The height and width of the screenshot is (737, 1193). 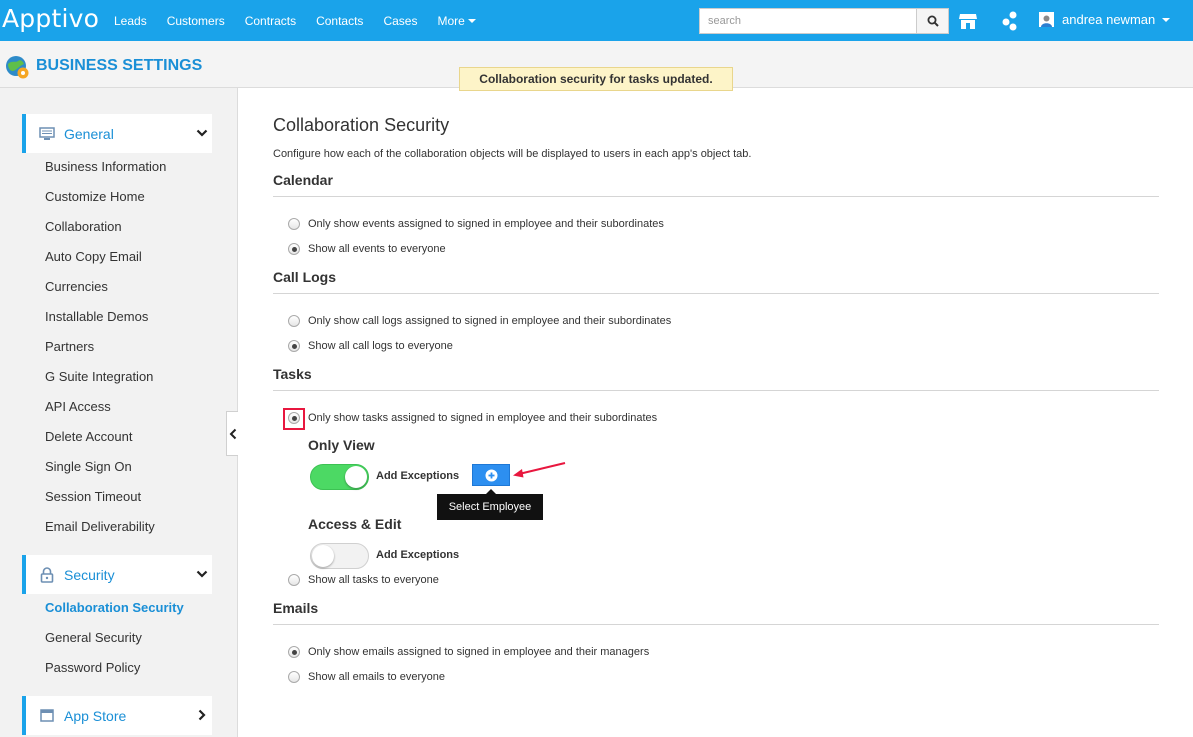 What do you see at coordinates (355, 524) in the screenshot?
I see `access-edit-title: Access & Edit` at bounding box center [355, 524].